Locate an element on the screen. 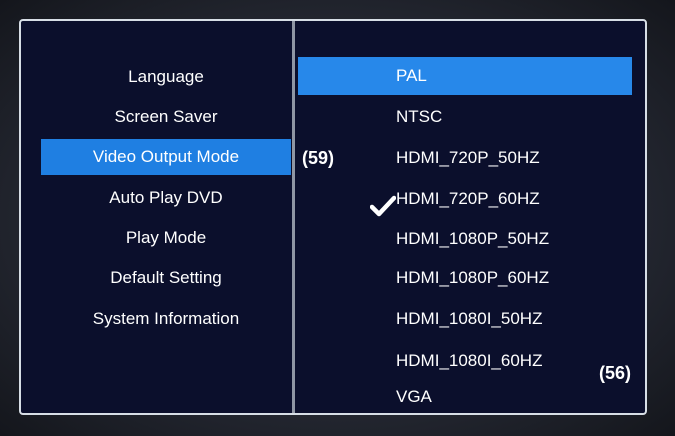 This screenshot has width=675, height=436. menu-item-screen-saver: Screen Saver is located at coordinates (166, 117).